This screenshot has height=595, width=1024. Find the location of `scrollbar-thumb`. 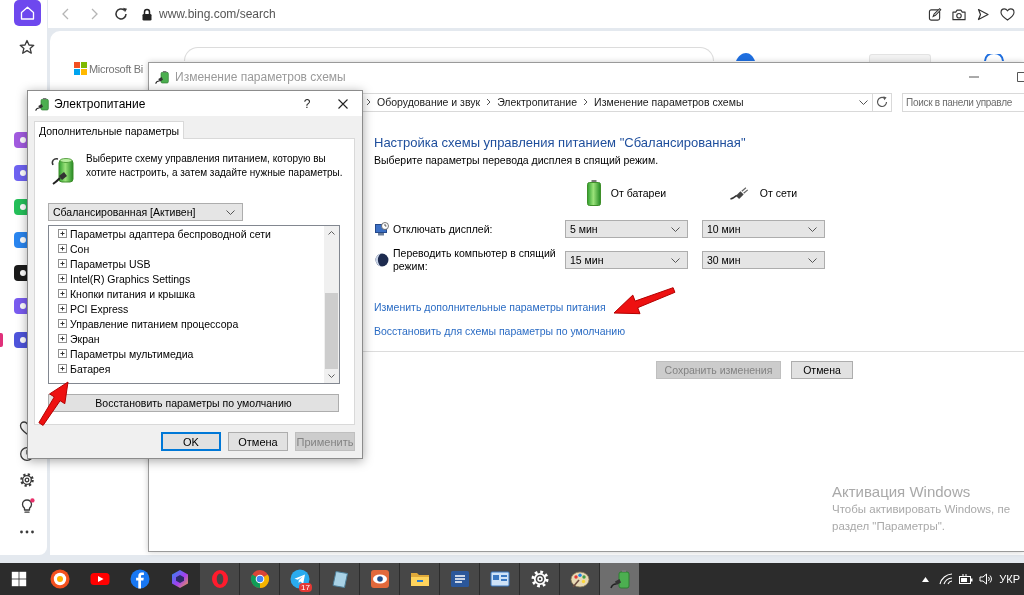

scrollbar-thumb is located at coordinates (331, 331).